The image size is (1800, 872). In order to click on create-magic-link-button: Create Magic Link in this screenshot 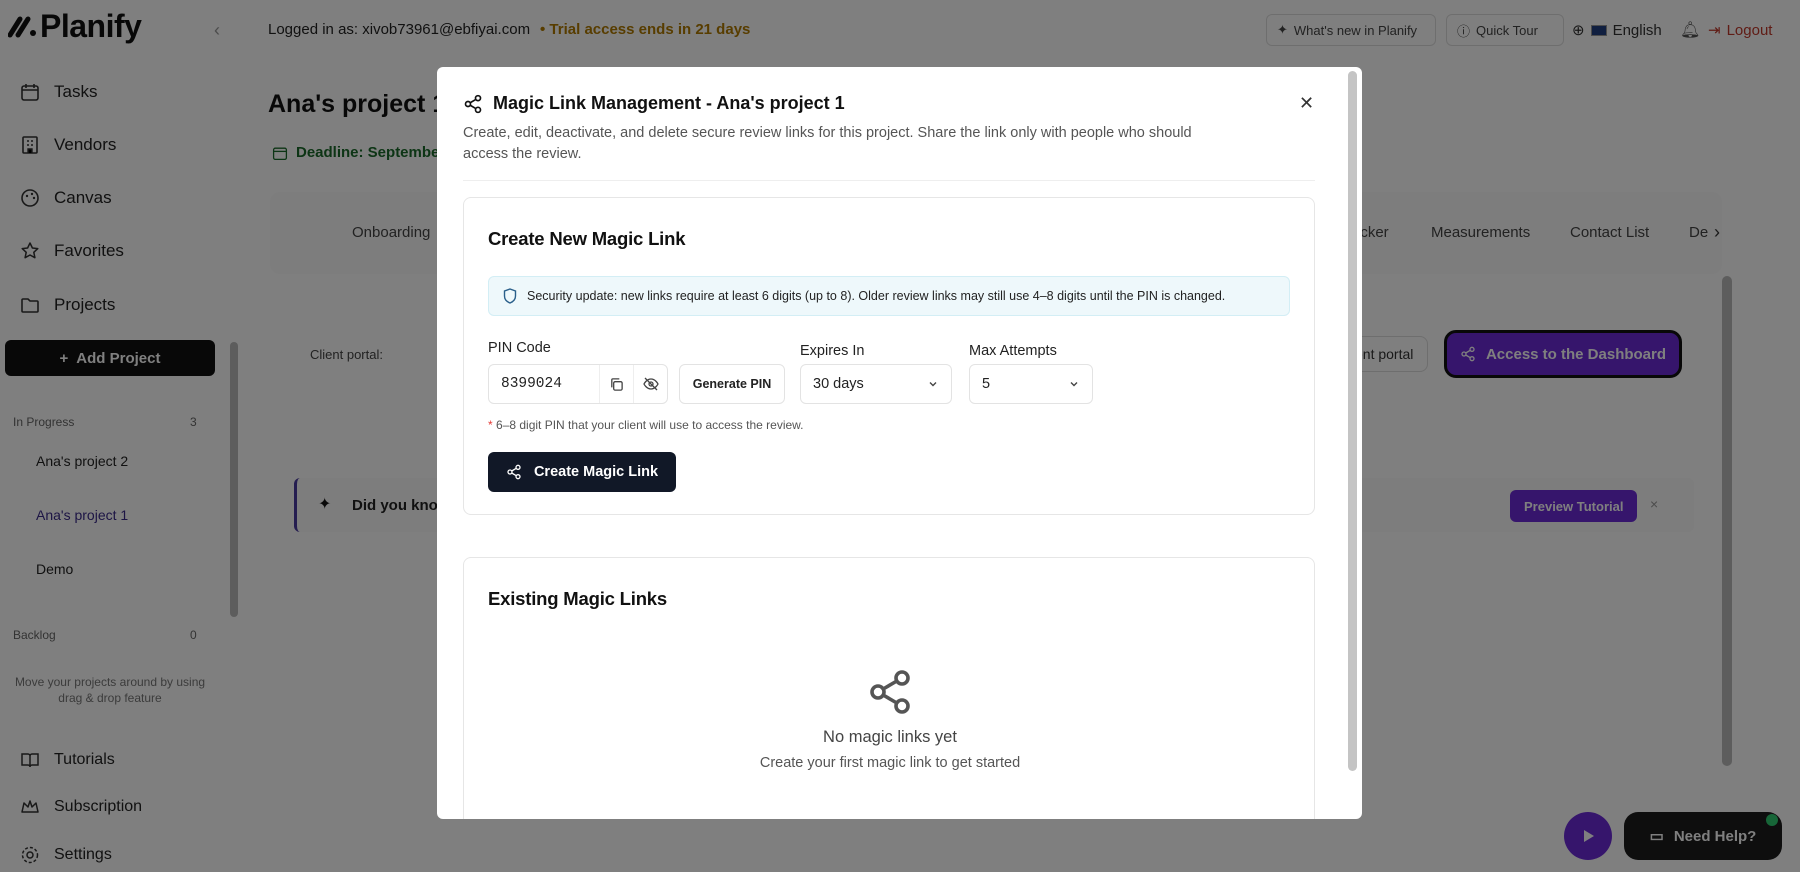, I will do `click(582, 472)`.